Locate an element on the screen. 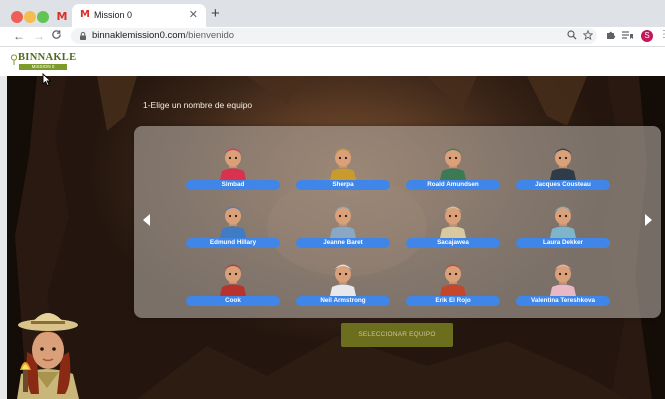  logo-subtitle: MISSION 0 is located at coordinates (43, 67).